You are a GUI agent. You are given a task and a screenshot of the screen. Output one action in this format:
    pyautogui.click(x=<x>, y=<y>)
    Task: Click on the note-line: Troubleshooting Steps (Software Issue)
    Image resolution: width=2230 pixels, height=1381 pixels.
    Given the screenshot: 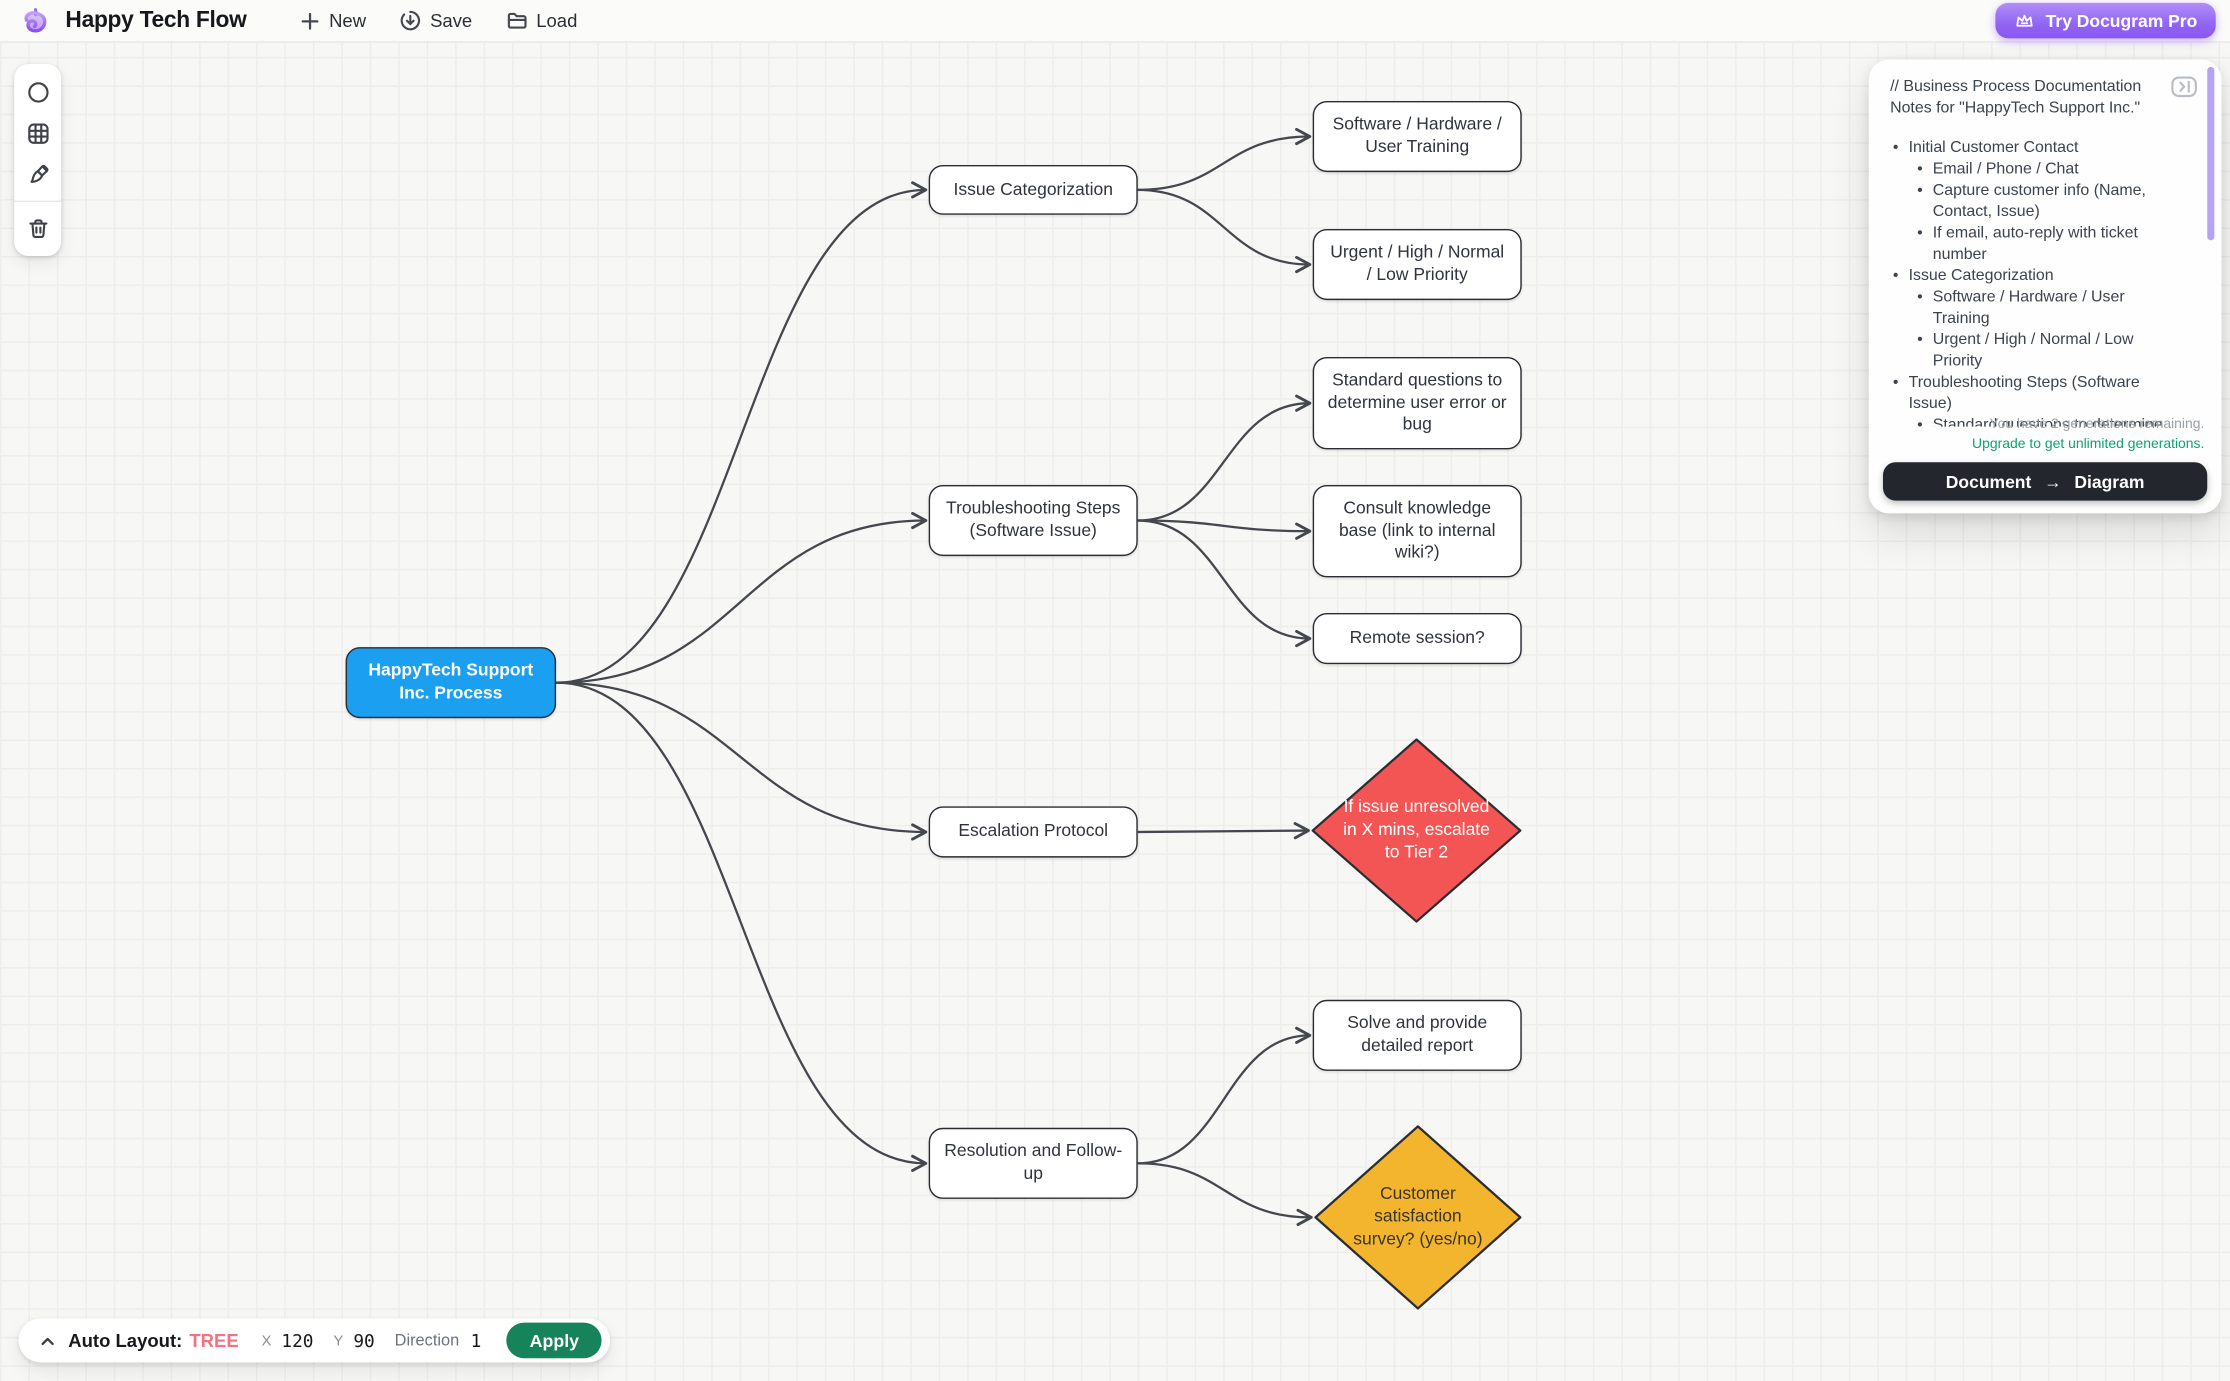 What is the action you would take?
    pyautogui.click(x=2037, y=394)
    